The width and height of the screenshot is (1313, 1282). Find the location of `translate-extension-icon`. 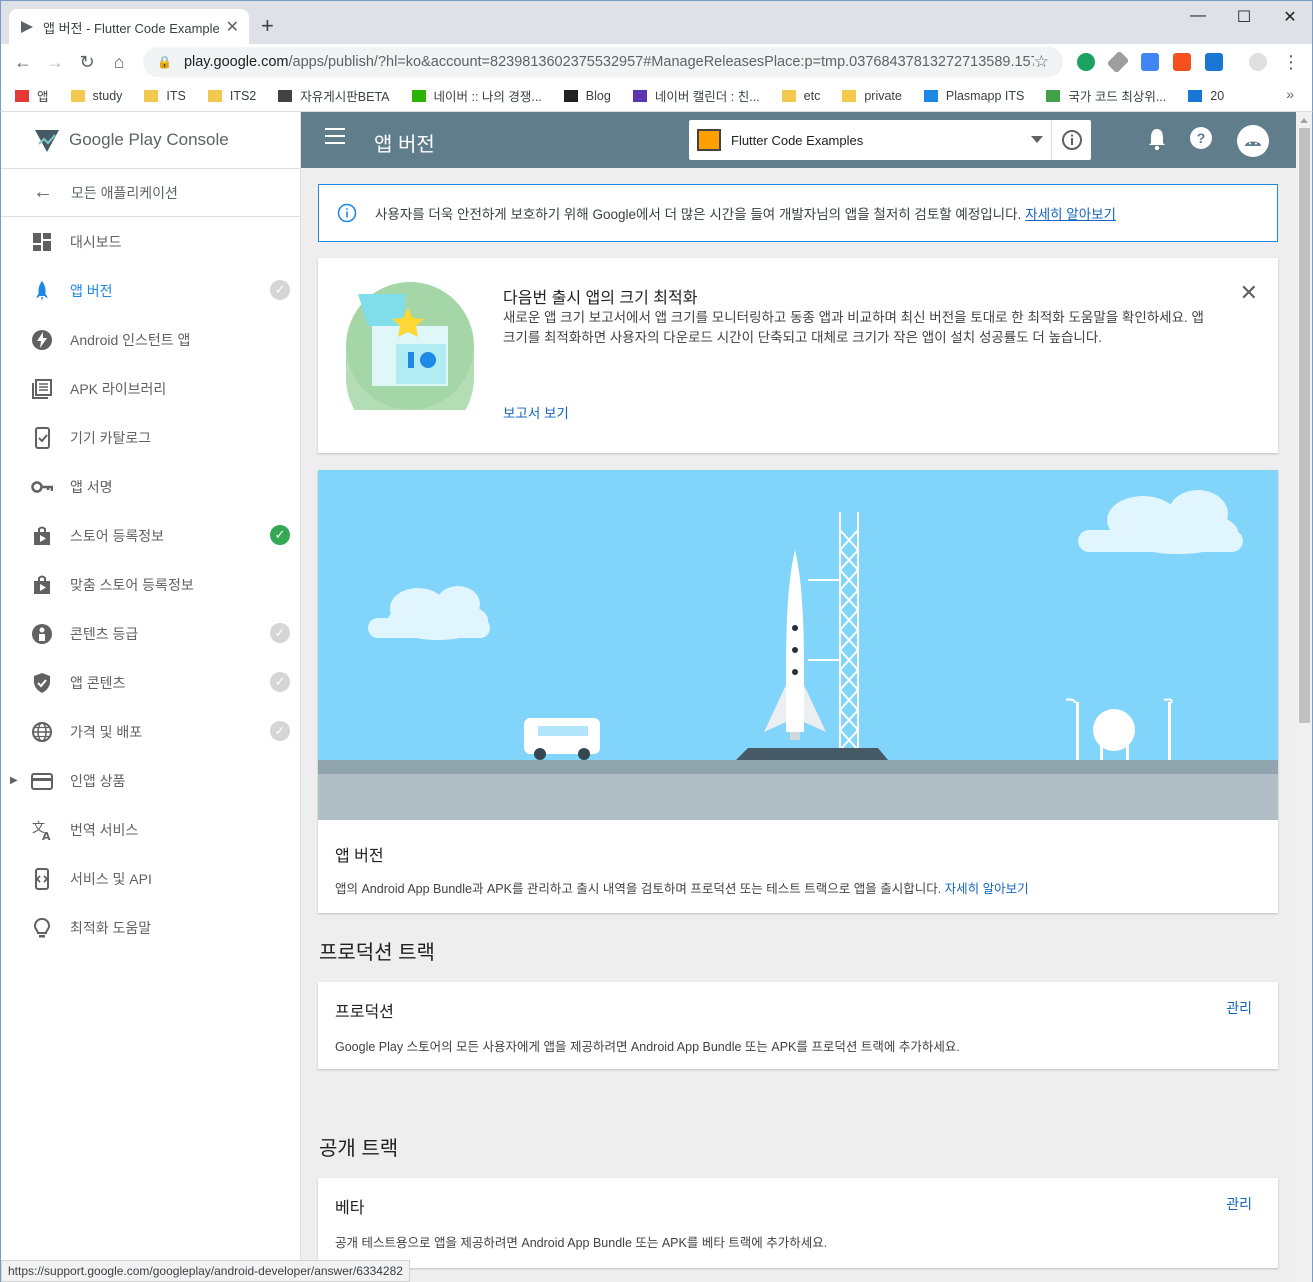

translate-extension-icon is located at coordinates (1150, 62).